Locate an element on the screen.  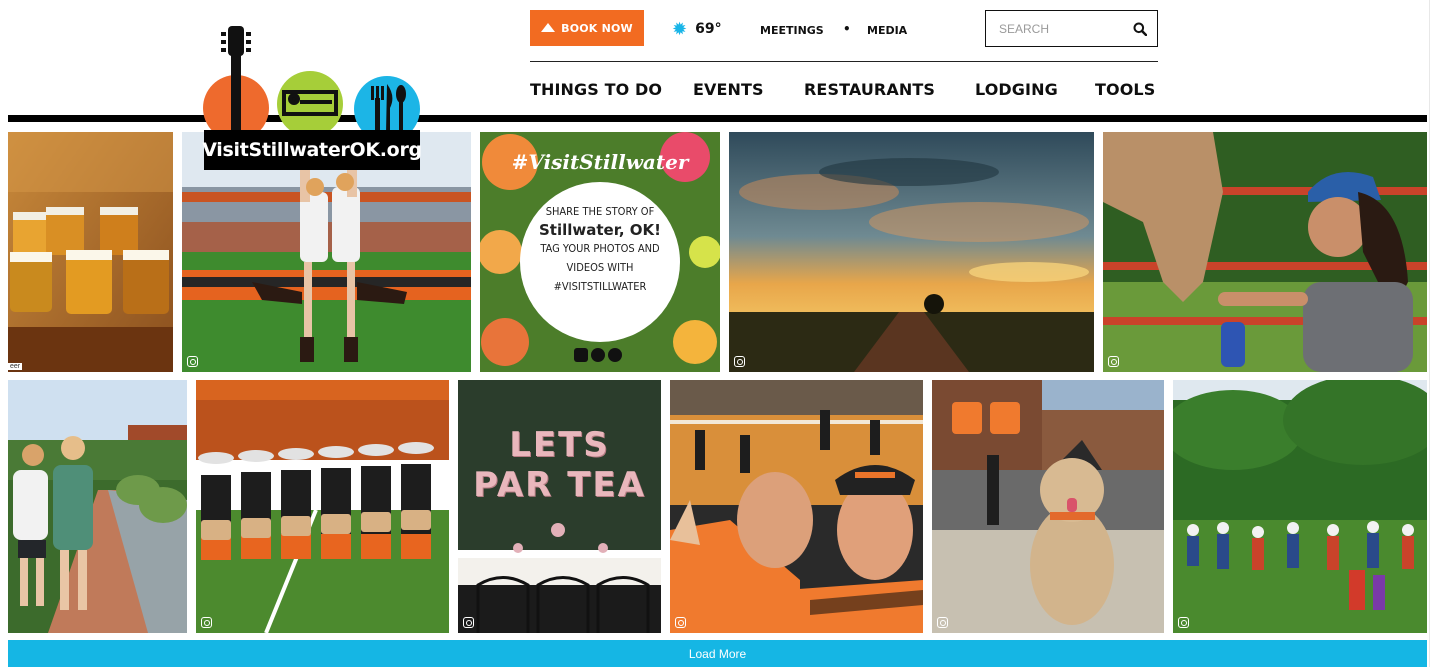
site-logo: VisitStillwaterOK.org is located at coordinates (312, 101).